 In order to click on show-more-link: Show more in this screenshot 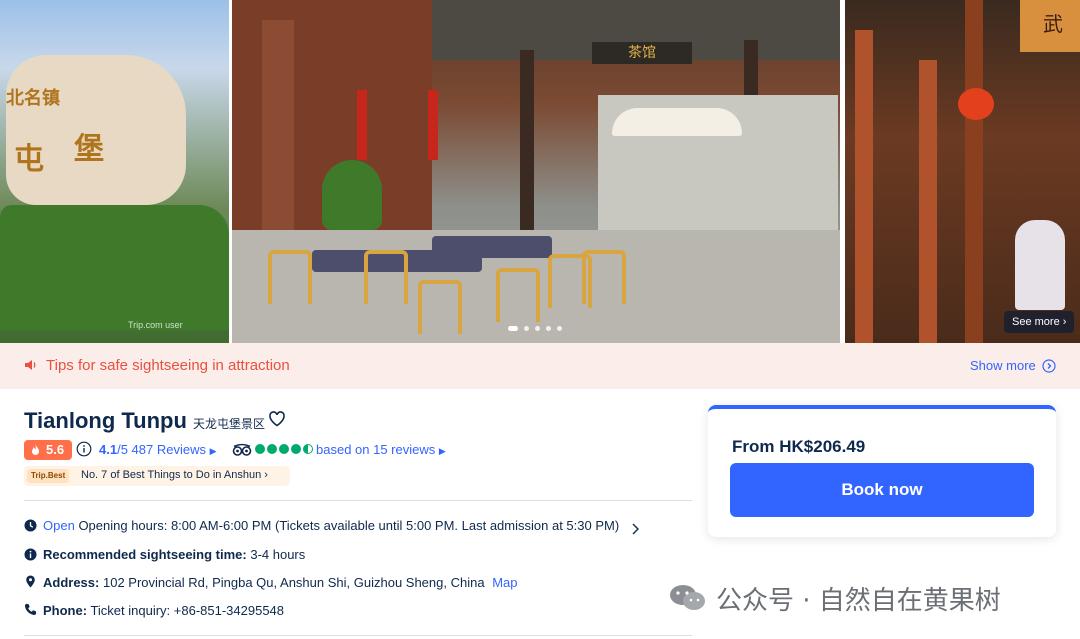, I will do `click(1003, 365)`.